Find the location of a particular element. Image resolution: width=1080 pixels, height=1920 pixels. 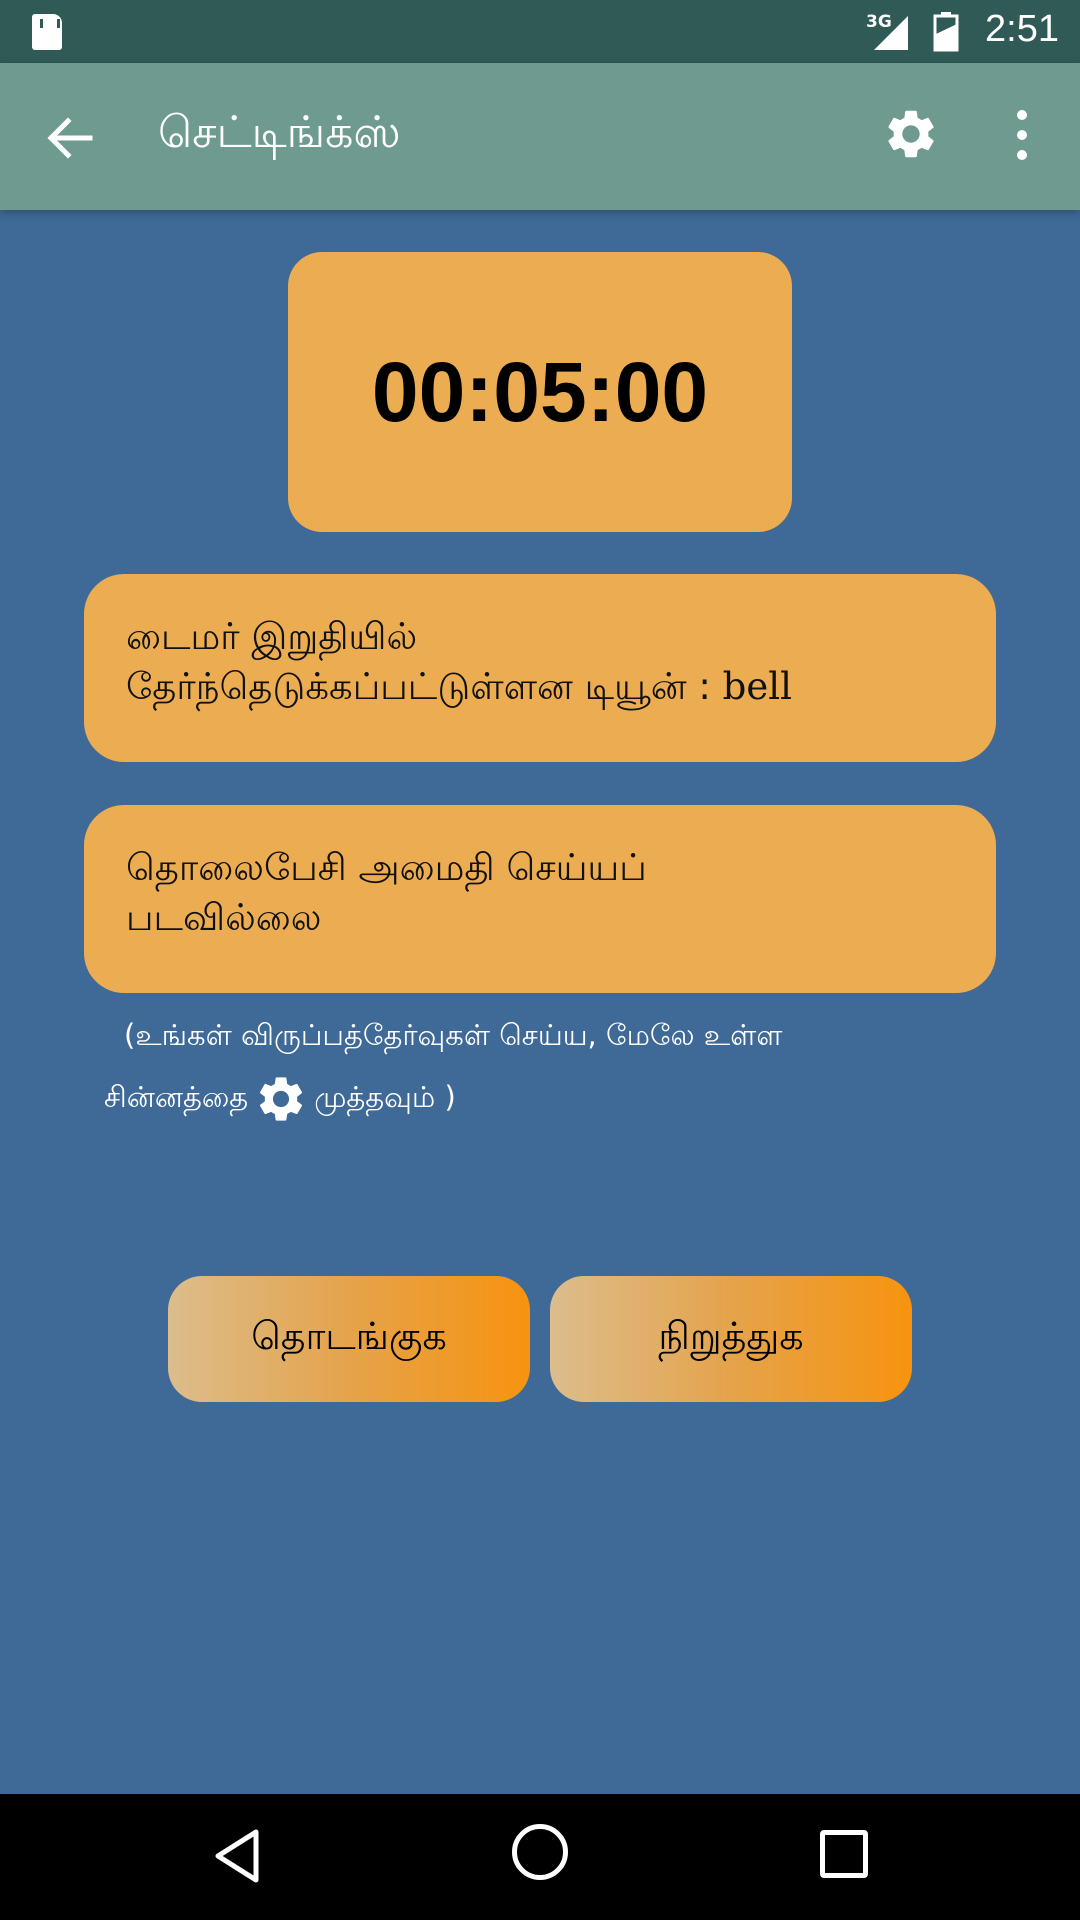

tune-info-line2: தேர்ந்தெடுக்கப்பட்டுள்ளன டியூன் : bell is located at coordinates (541, 687).